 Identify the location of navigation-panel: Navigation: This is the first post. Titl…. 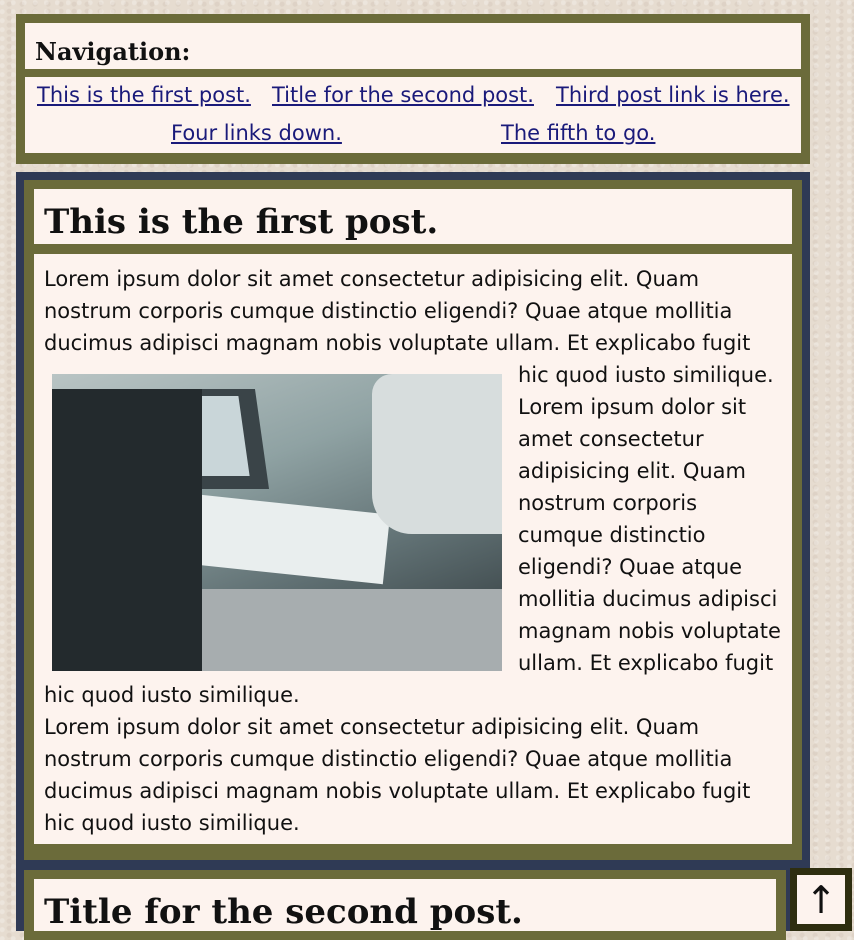
(413, 89).